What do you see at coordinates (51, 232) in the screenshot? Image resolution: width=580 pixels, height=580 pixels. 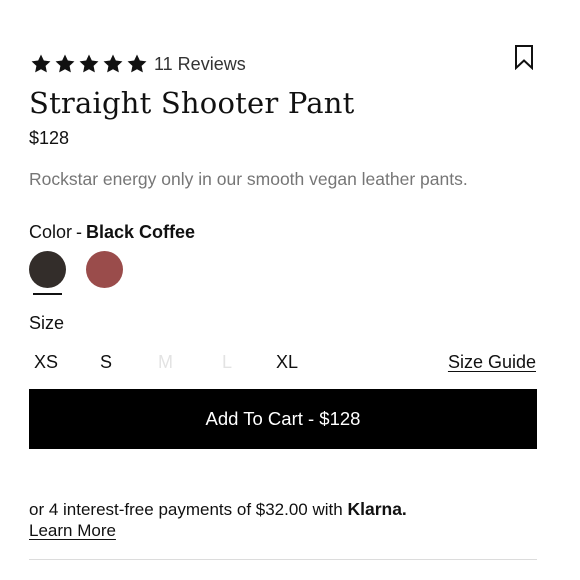 I see `color-label-text: Color` at bounding box center [51, 232].